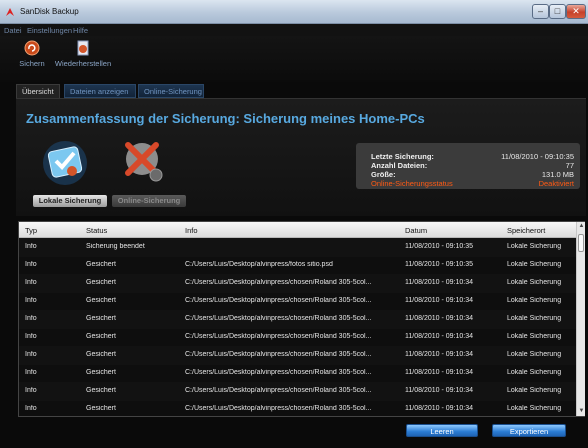 Image resolution: width=588 pixels, height=448 pixels. Describe the element at coordinates (580, 319) in the screenshot. I see `table-scrollbar: ▲ ▼` at that location.